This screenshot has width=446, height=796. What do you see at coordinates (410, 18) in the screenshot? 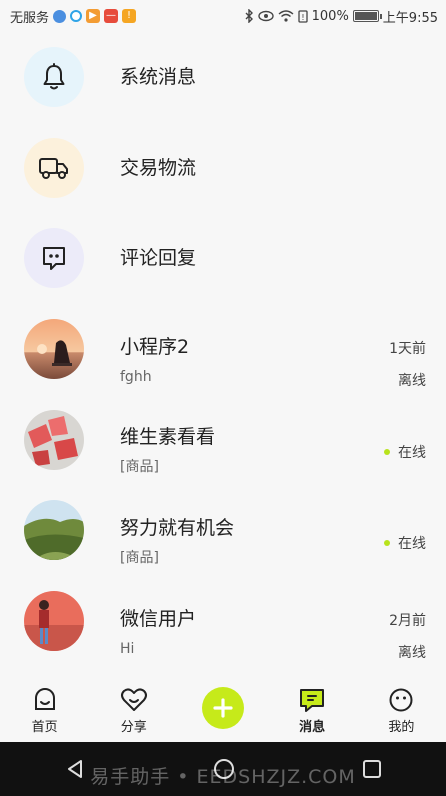
I see `clock-time: 上午9:55` at bounding box center [410, 18].